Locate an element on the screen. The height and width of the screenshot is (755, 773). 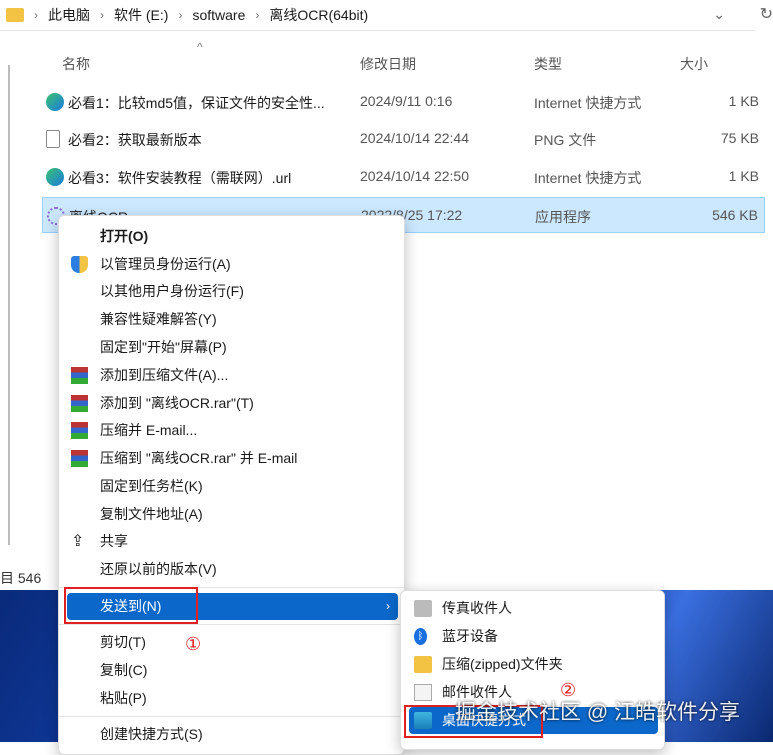
share-icon: ⇪ is located at coordinates (78, 541).